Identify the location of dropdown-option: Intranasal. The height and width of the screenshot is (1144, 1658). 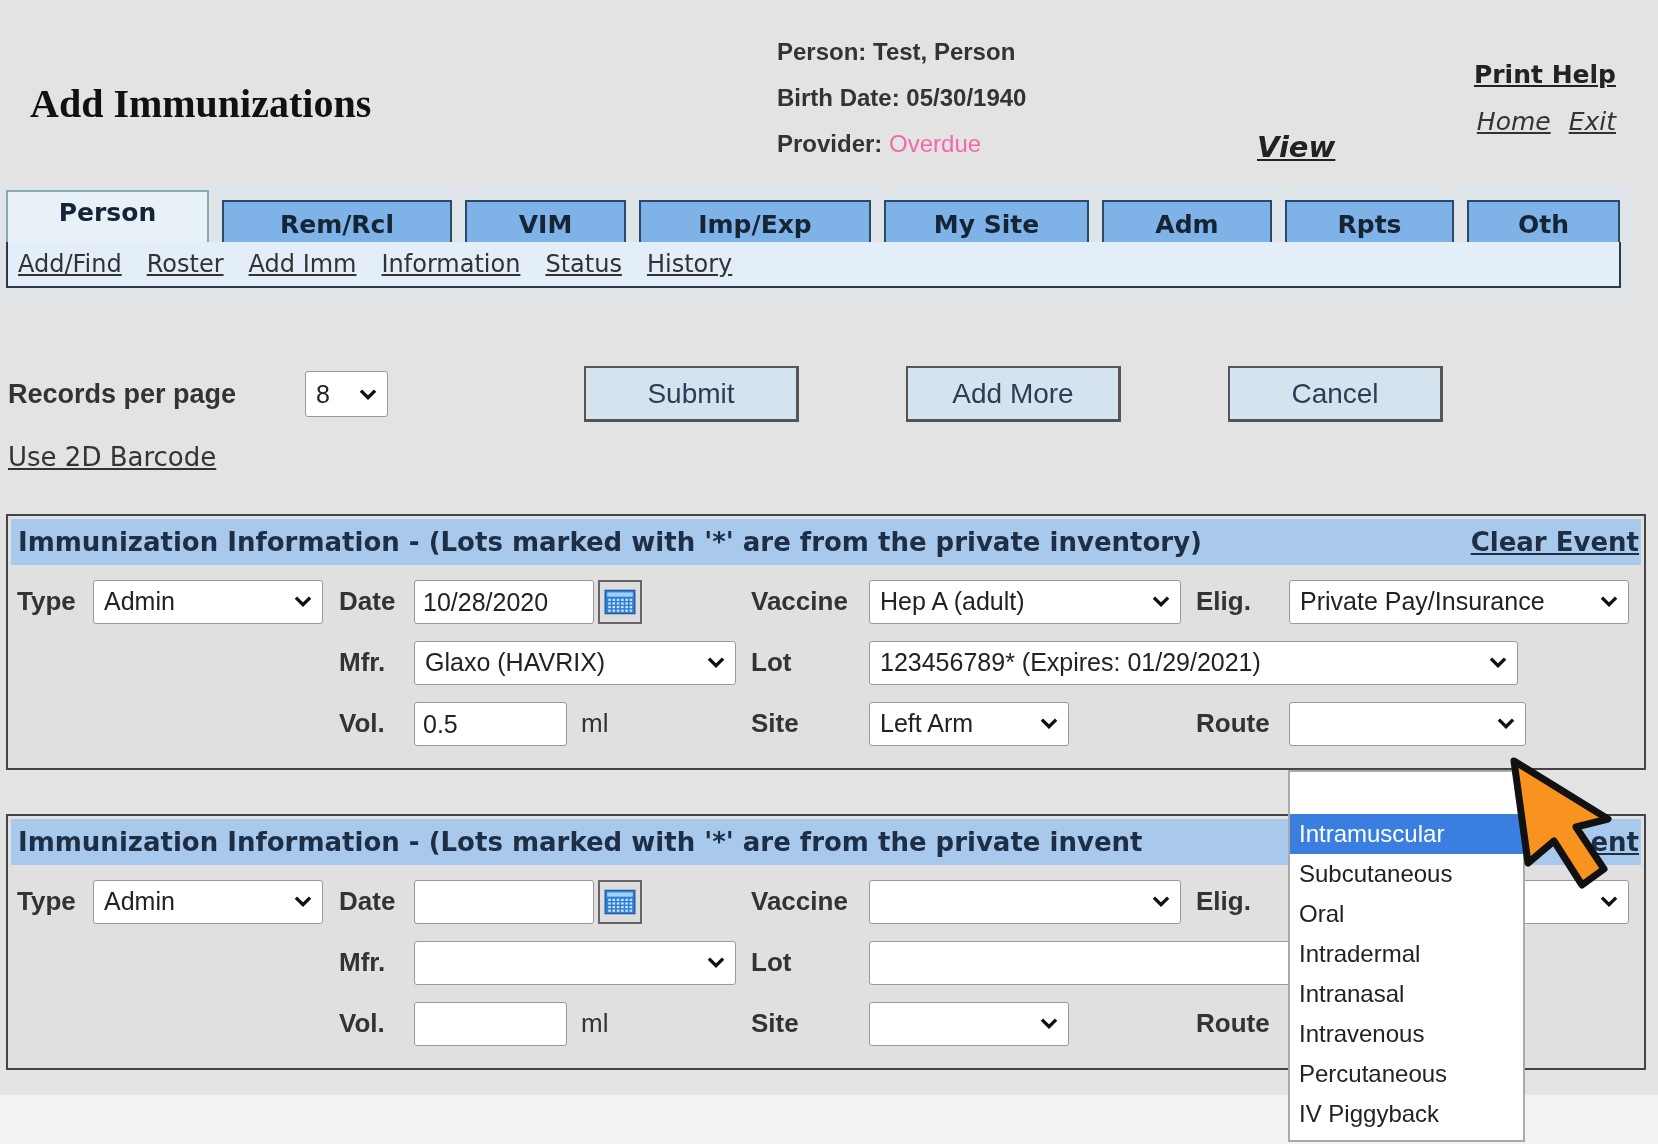
(1406, 994).